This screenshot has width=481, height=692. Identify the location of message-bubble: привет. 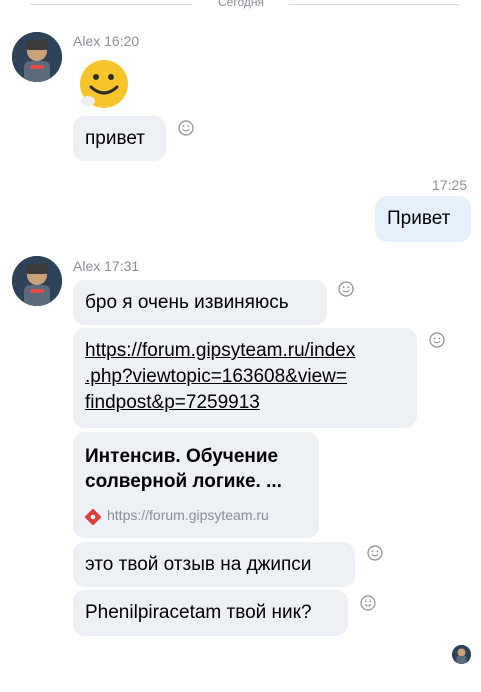
(119, 138).